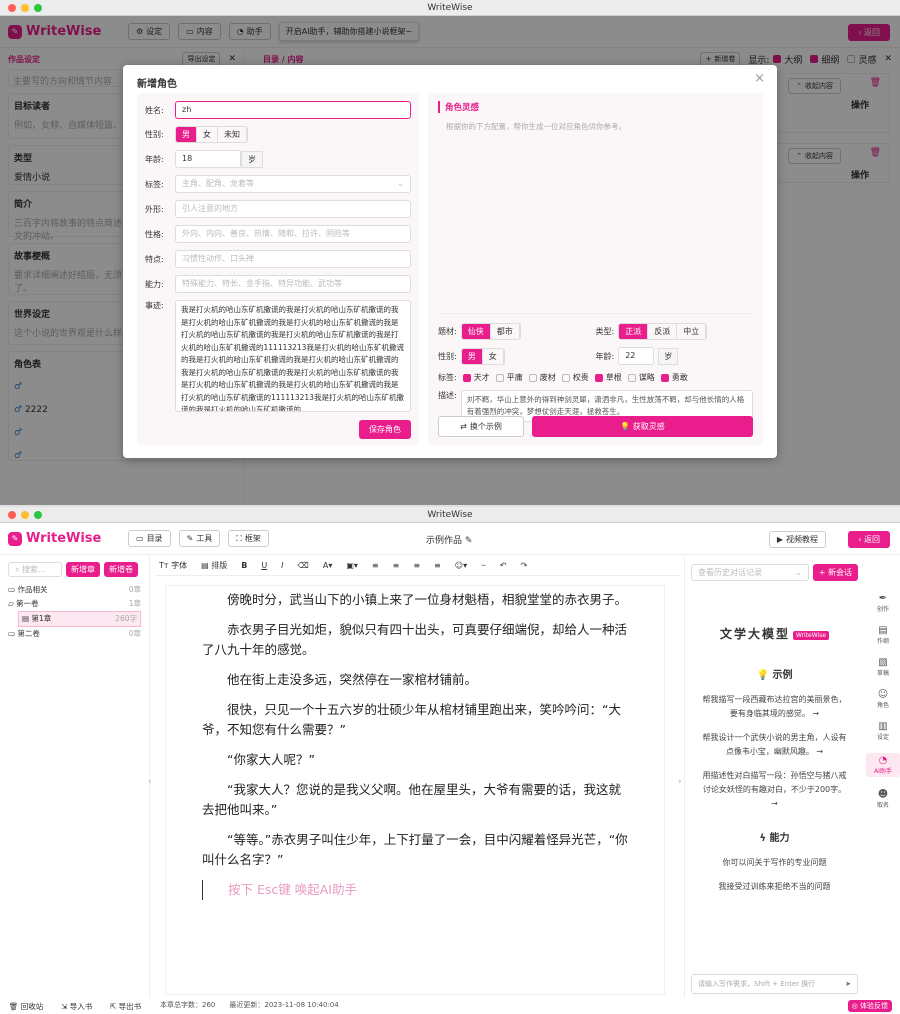 Image resolution: width=900 pixels, height=1014 pixels. I want to click on tag-checkbox: 权贵, so click(575, 377).